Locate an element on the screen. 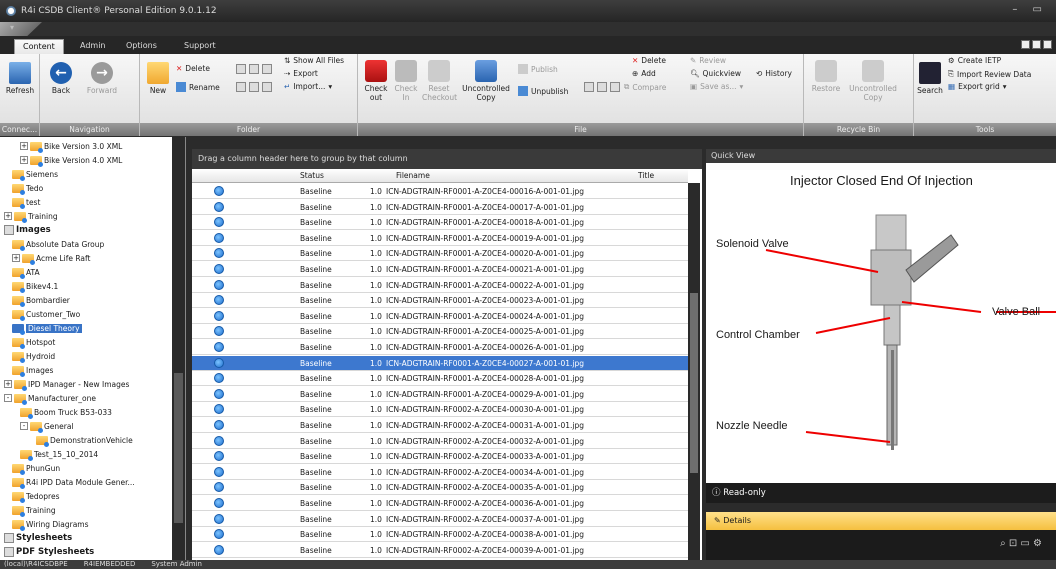 Image resolution: width=1056 pixels, height=569 pixels. tree-item: PhunGun is located at coordinates (36, 468).